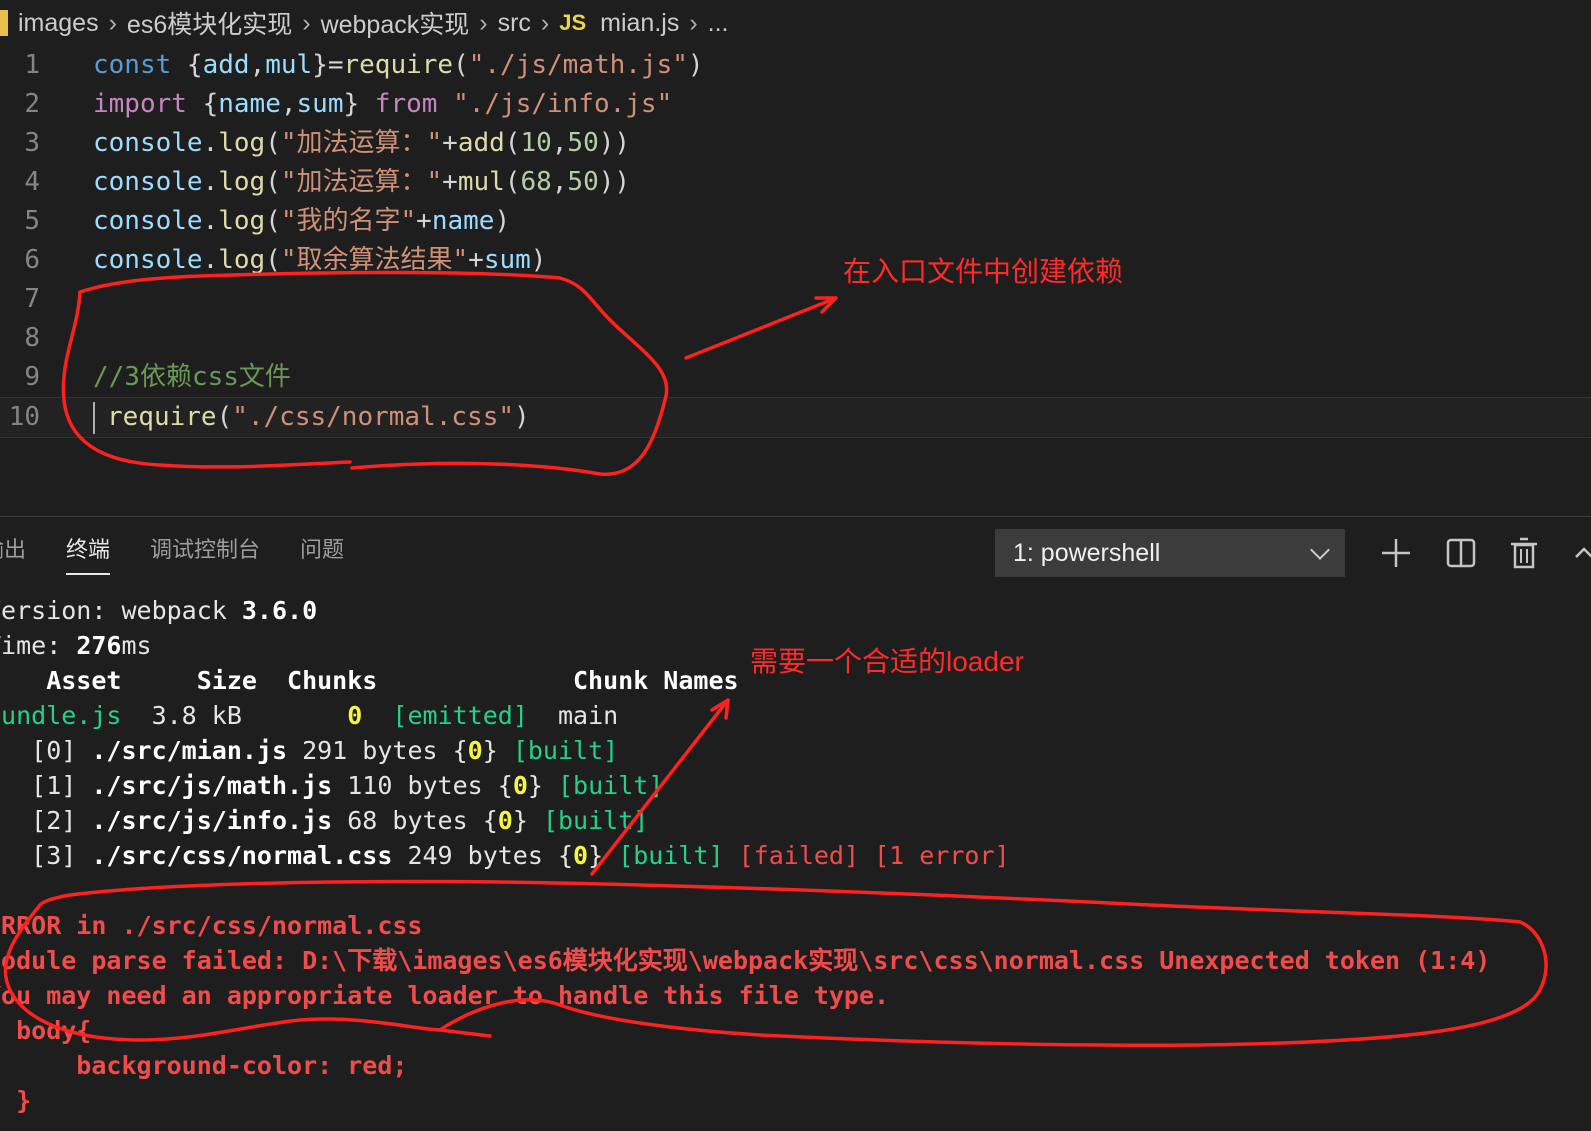 This screenshot has width=1591, height=1131. Describe the element at coordinates (377, 750) in the screenshot. I see `terminal-text: 291 bytes {` at that location.